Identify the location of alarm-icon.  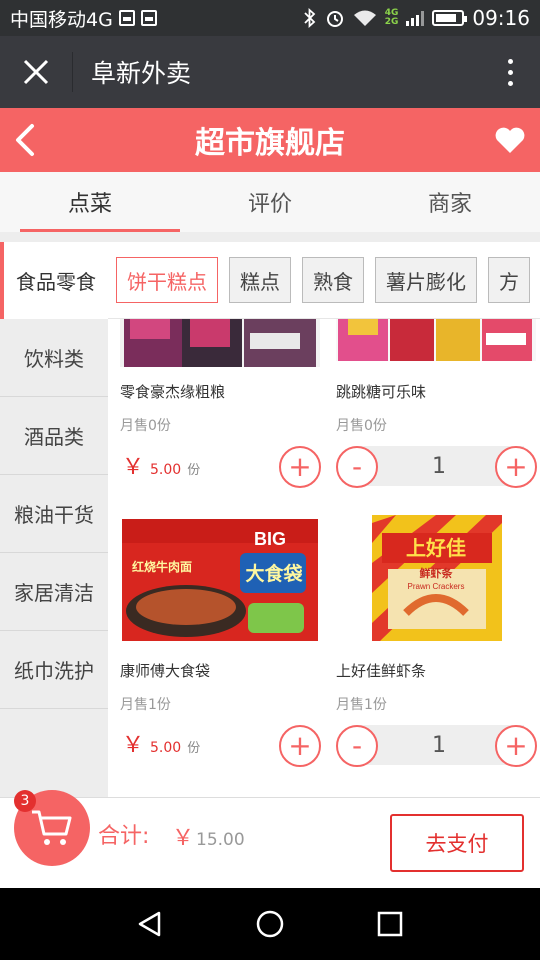
(334, 19).